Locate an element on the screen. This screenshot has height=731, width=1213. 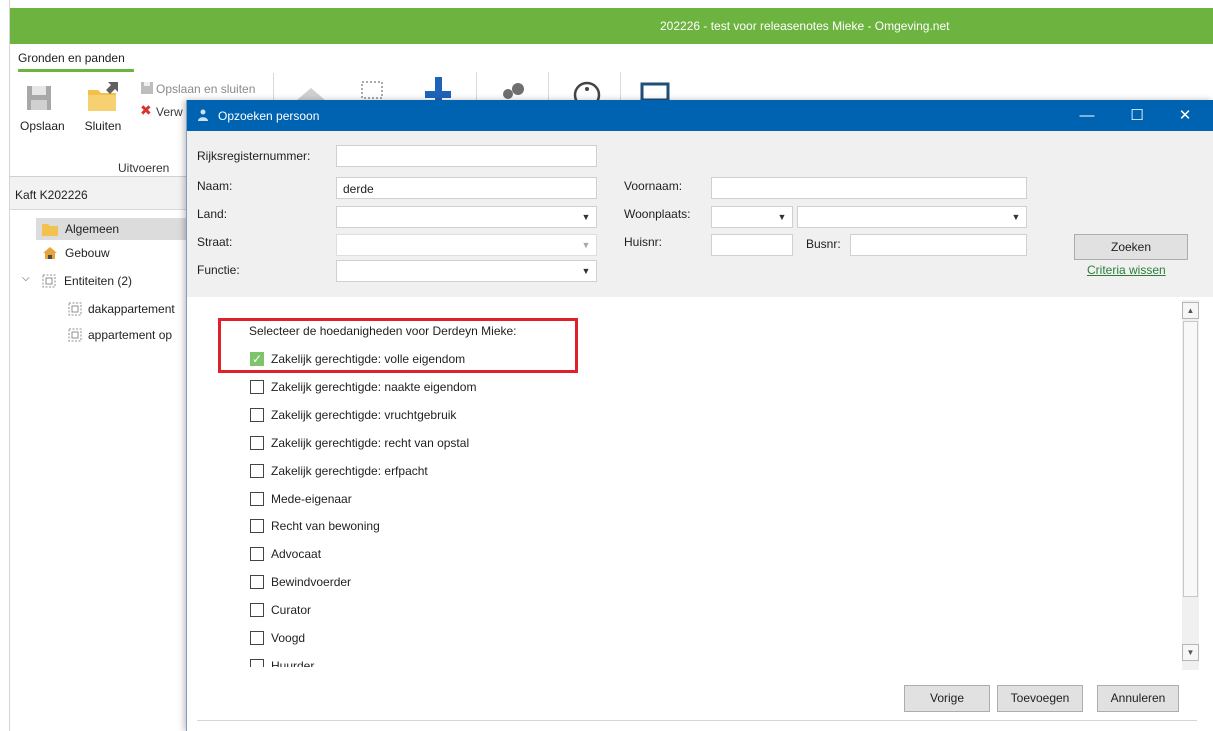
save-icon is located at coordinates (39, 98).